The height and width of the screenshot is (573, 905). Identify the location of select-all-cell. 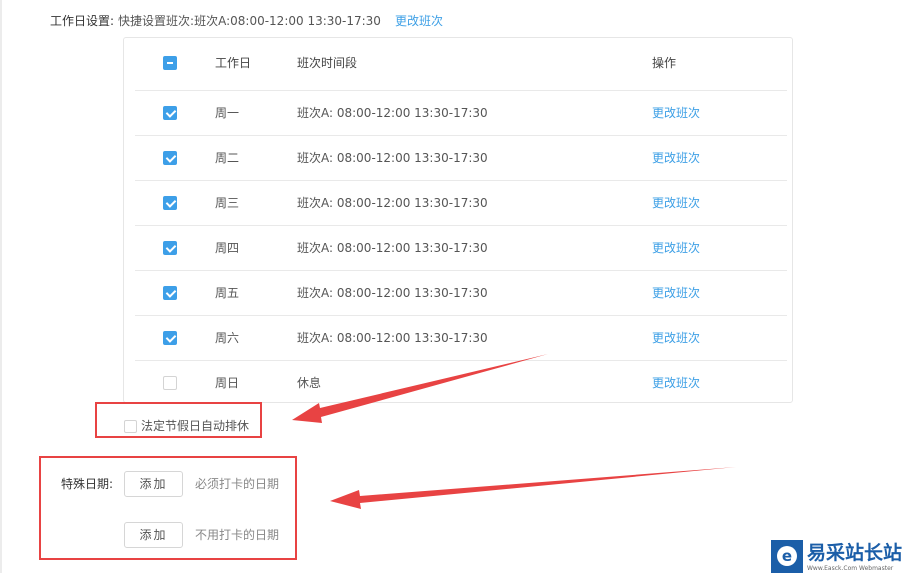
(170, 63).